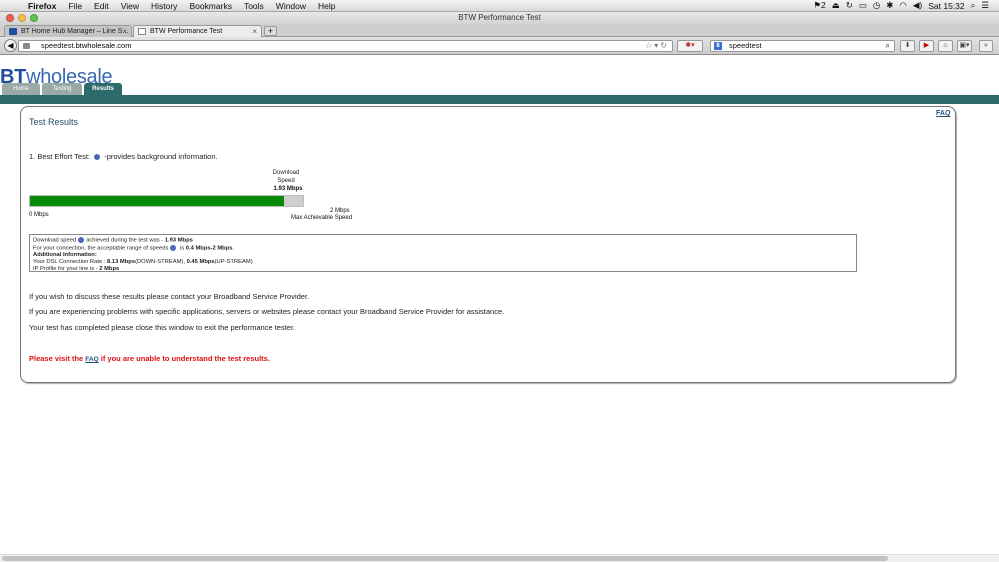  I want to click on sidebar-button: ▣▾, so click(964, 46).